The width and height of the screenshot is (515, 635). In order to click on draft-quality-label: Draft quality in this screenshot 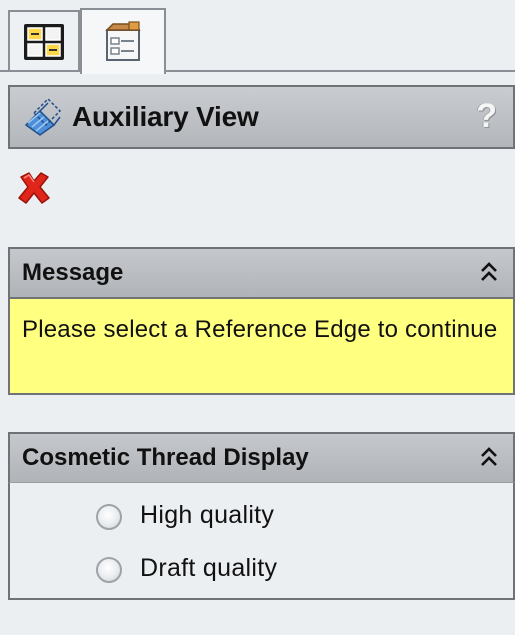, I will do `click(208, 568)`.